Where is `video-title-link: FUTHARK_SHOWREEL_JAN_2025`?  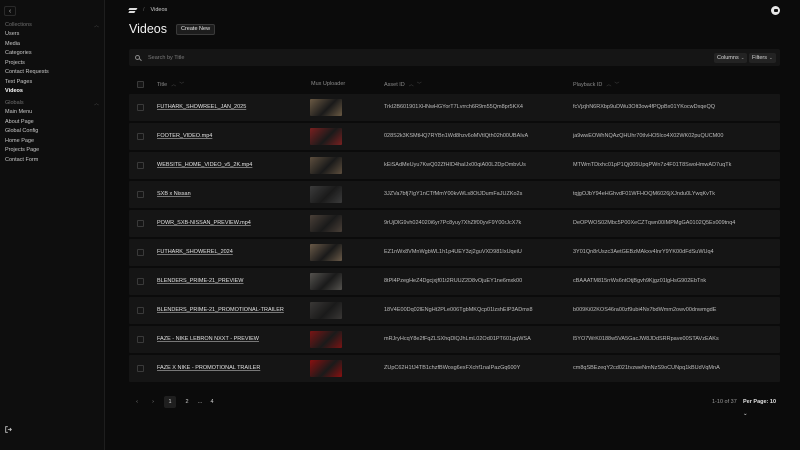
video-title-link: FUTHARK_SHOWREEL_JAN_2025 is located at coordinates (201, 107).